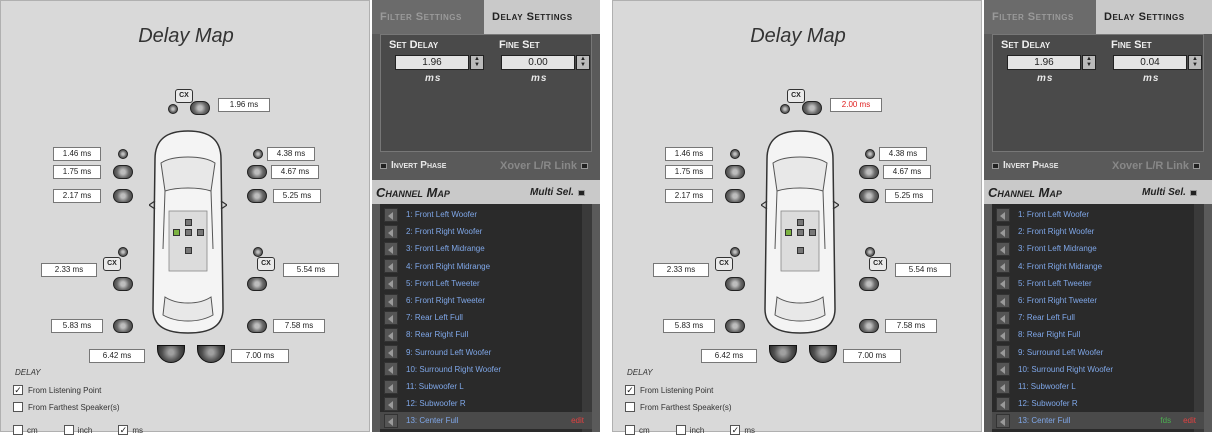  I want to click on multi-select-indicator-icon, so click(581, 192).